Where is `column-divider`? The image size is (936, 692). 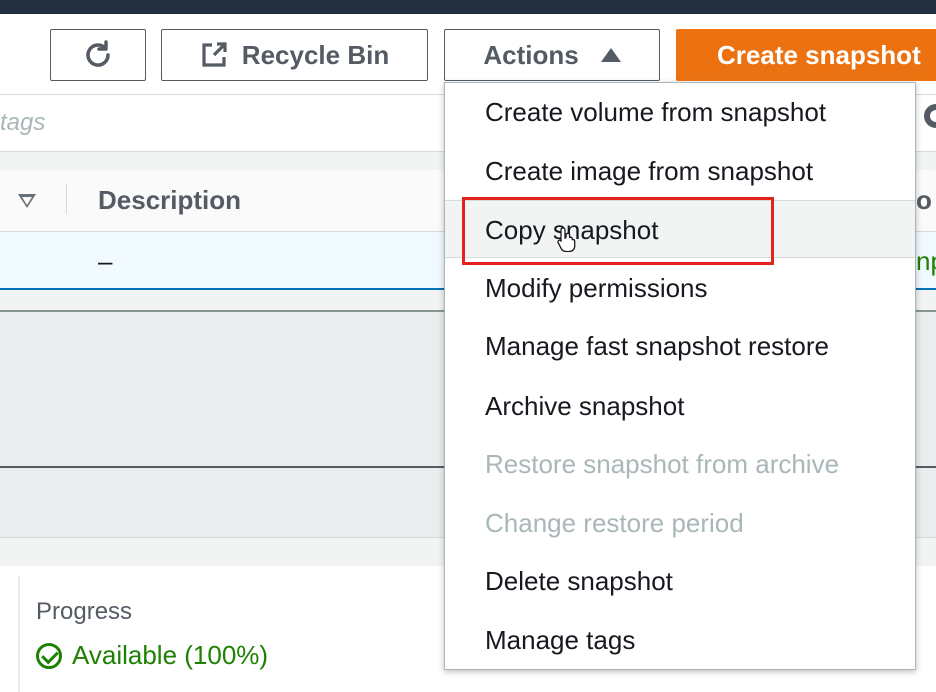
column-divider is located at coordinates (66, 199).